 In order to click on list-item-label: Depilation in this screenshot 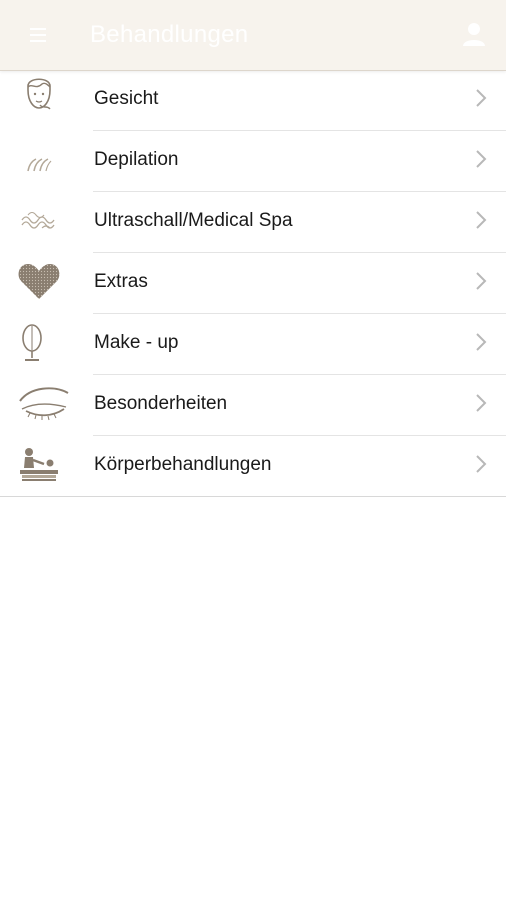, I will do `click(136, 159)`.